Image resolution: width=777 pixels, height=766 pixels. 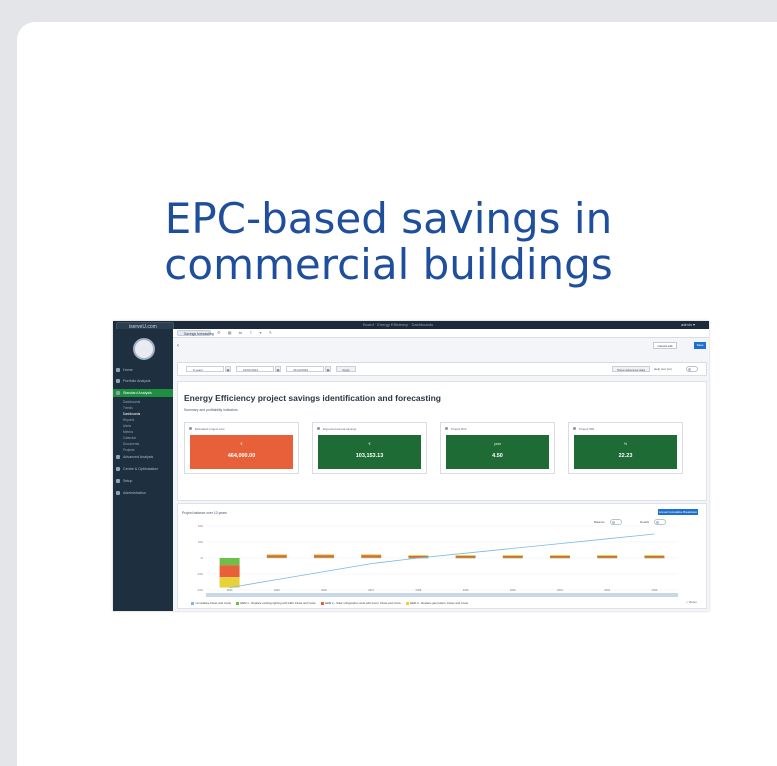 I want to click on kpi-value: 4.50, so click(x=497, y=456).